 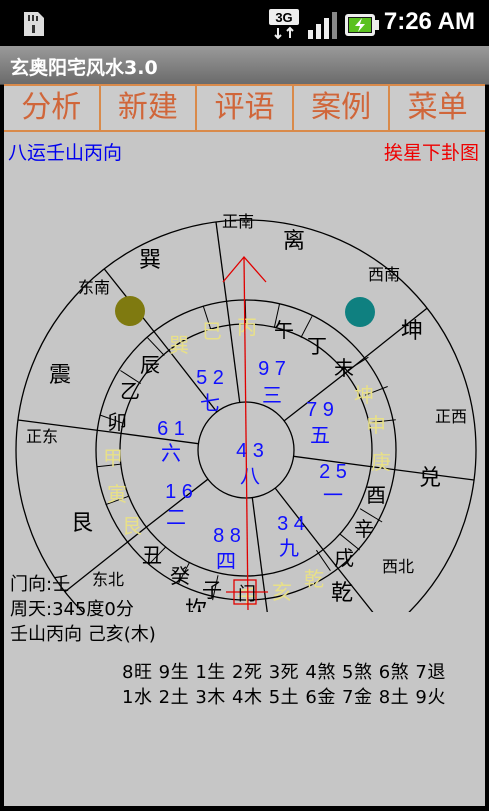 I want to click on app-title-bar: 玄奥阳宅风水3.0, so click(x=244, y=65).